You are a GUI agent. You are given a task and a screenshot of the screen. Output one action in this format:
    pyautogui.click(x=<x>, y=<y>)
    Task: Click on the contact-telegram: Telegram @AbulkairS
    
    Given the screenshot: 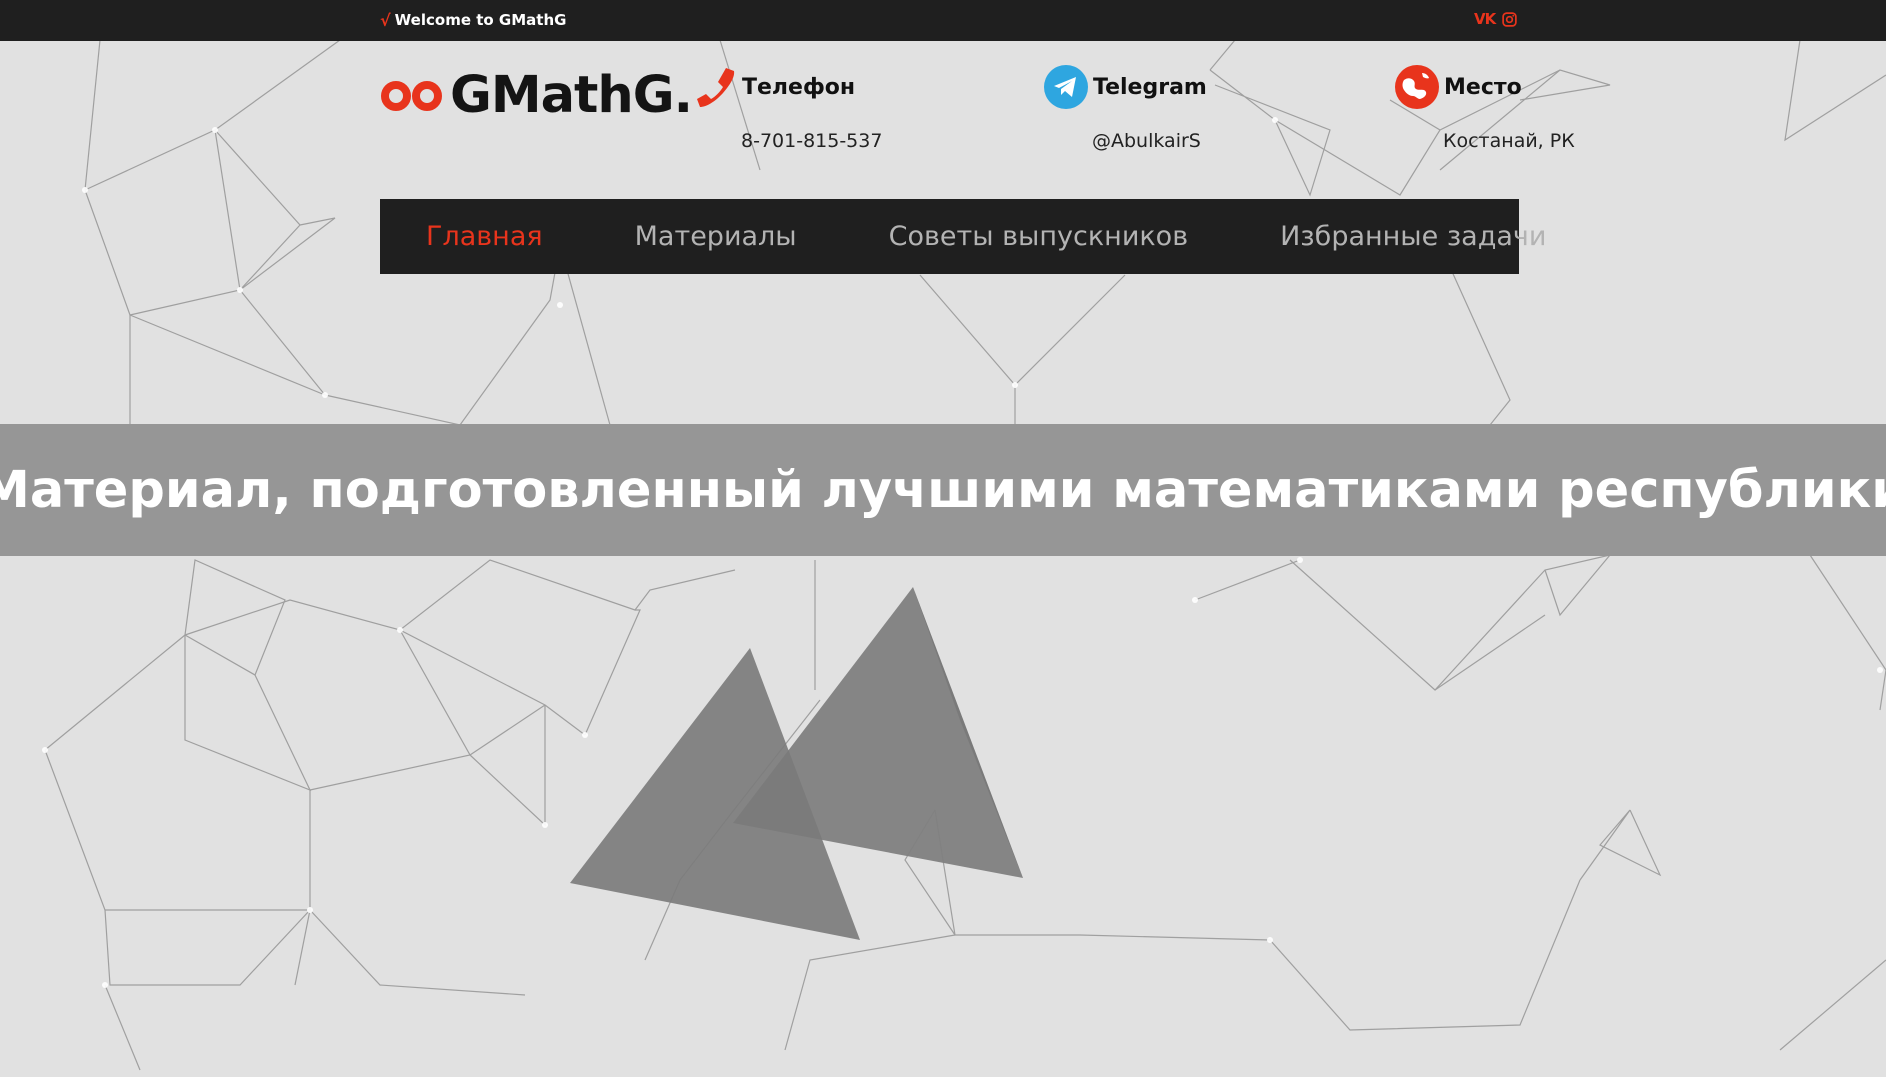 What is the action you would take?
    pyautogui.click(x=1125, y=108)
    